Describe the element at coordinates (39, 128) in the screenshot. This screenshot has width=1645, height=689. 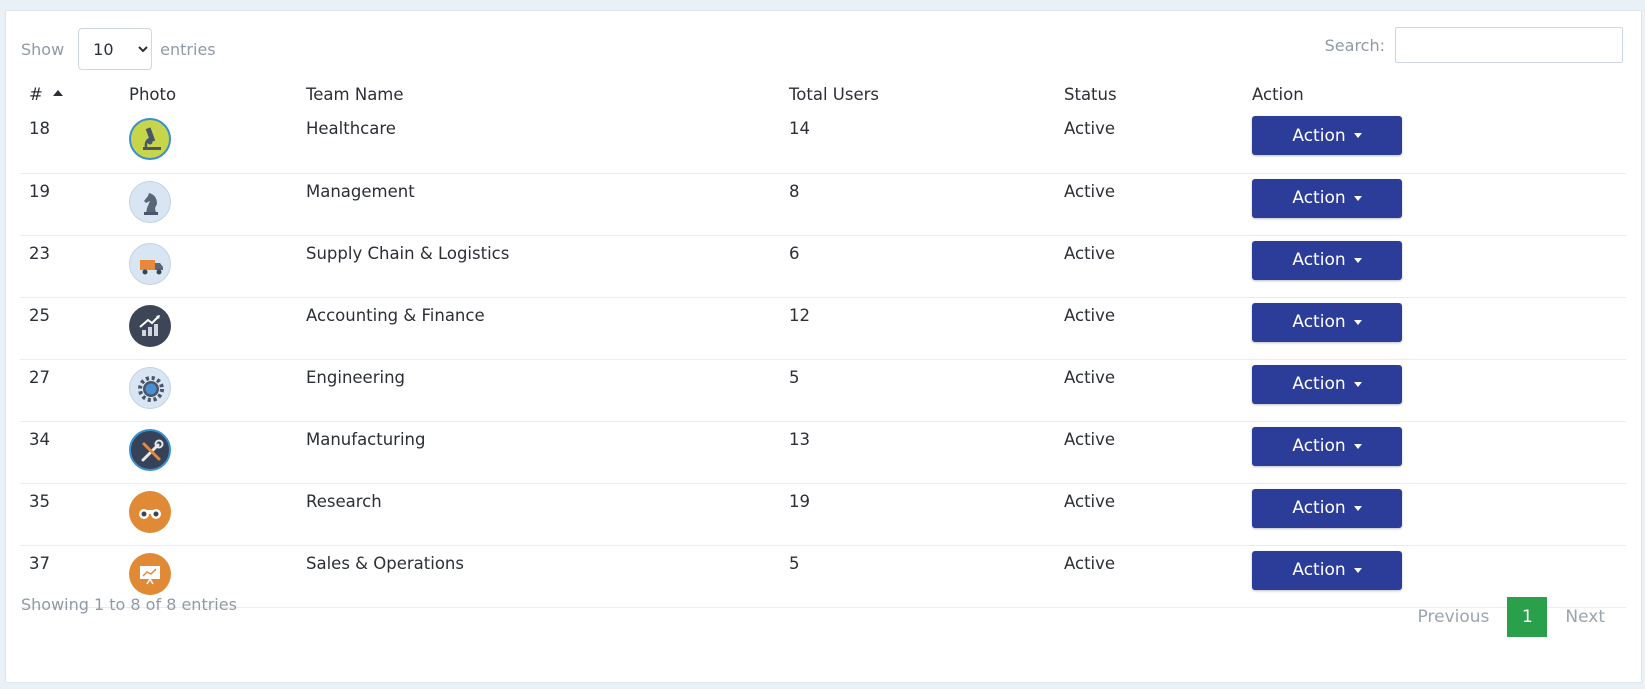
I see `team-id: 18` at that location.